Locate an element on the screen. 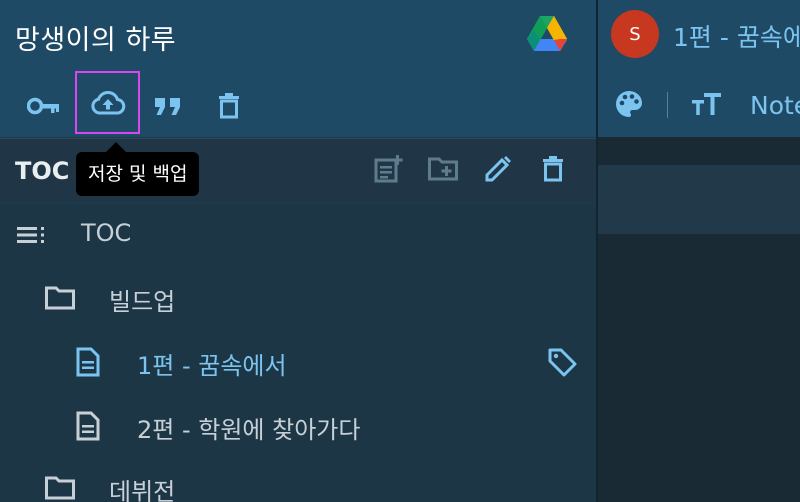 The image size is (800, 502). tree-item-label: TOC is located at coordinates (106, 233).